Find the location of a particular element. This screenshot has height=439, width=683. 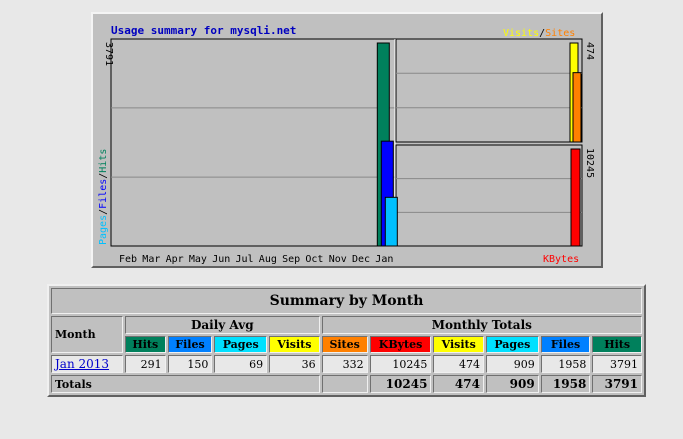

visits-max-label: 474 is located at coordinates (589, 51).